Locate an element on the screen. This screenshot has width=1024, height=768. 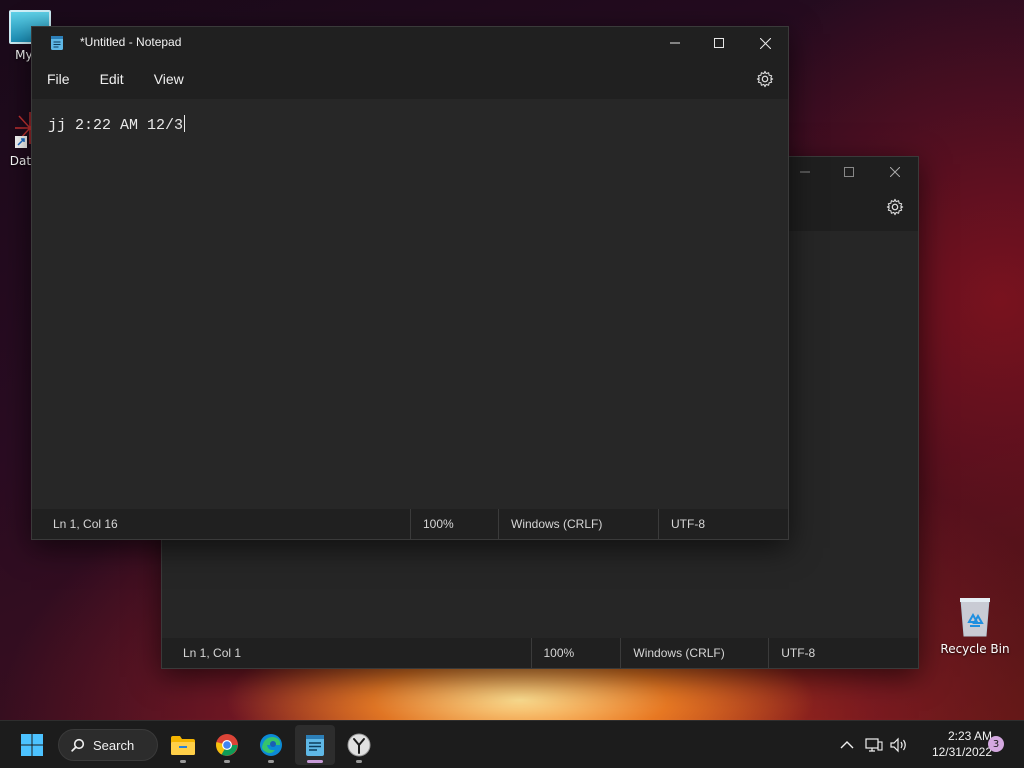
search-icon is located at coordinates (78, 745).